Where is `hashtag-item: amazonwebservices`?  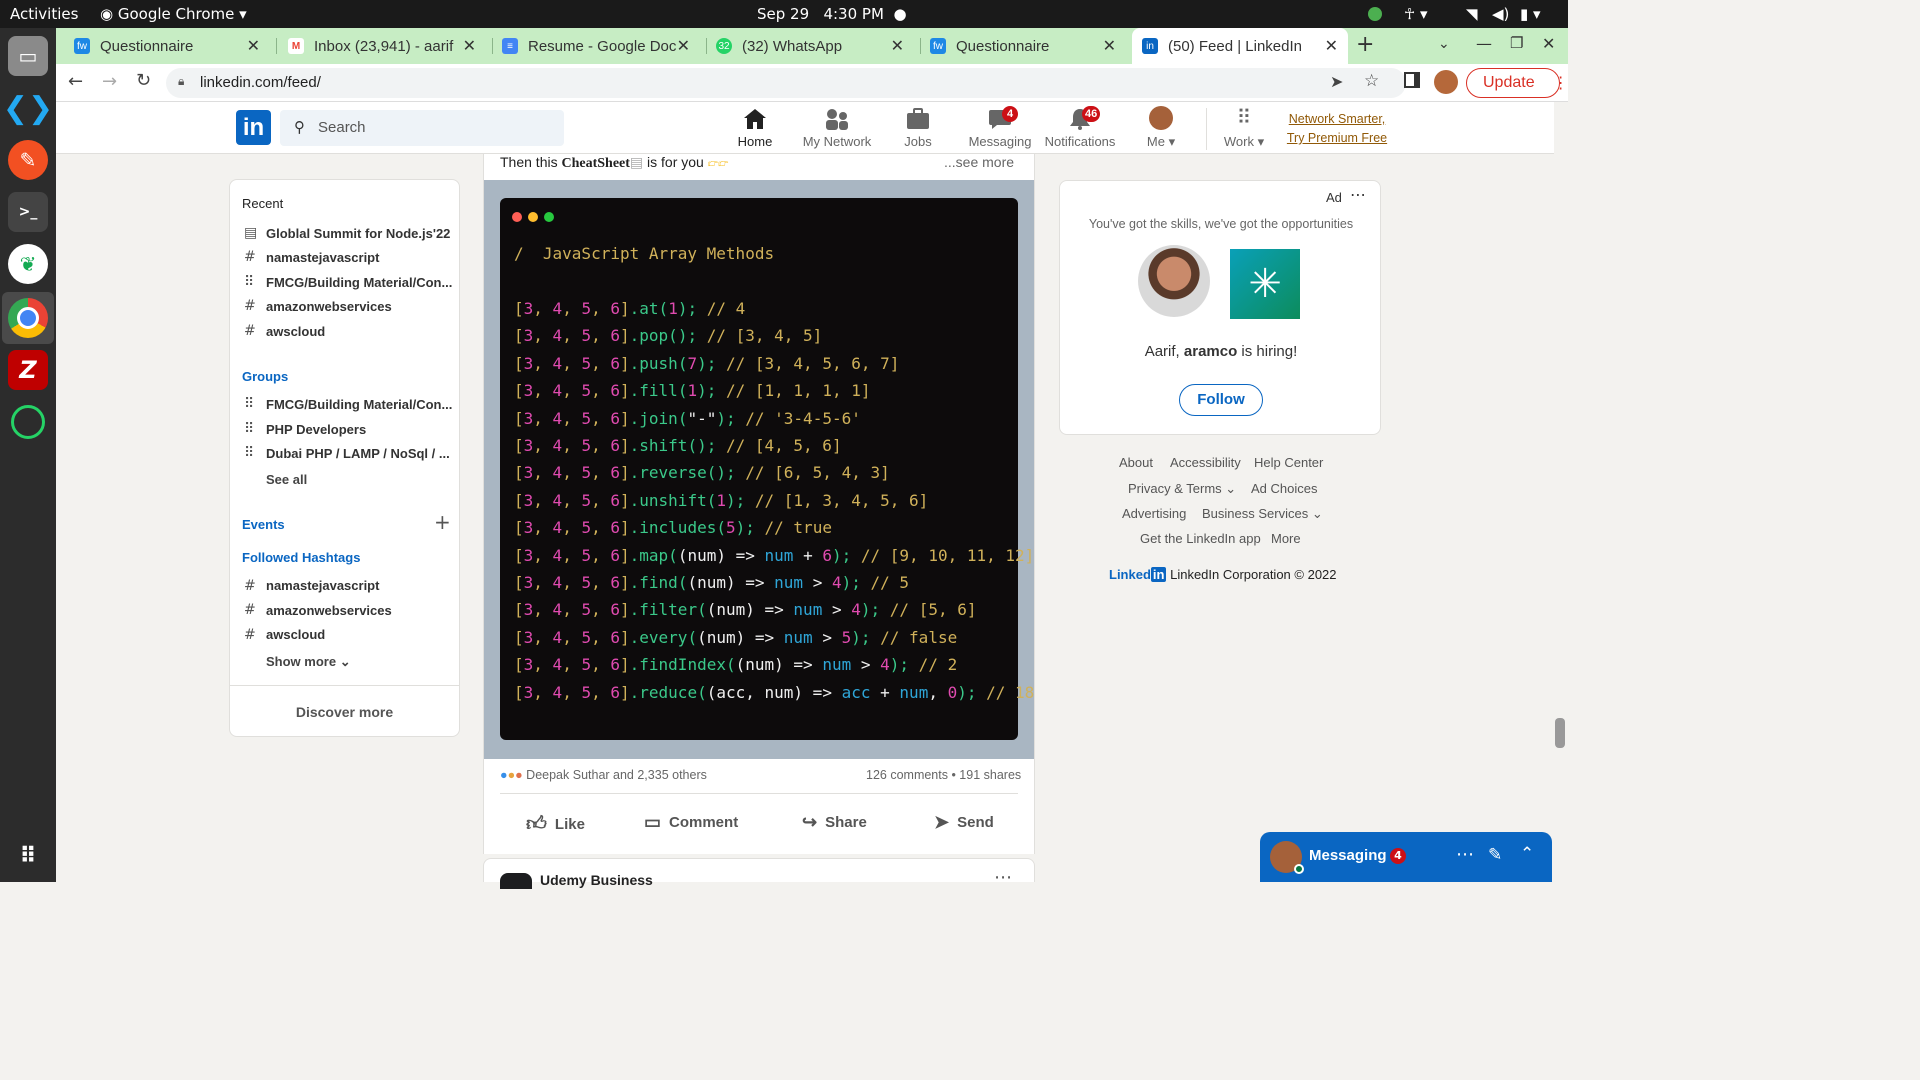
hashtag-item: amazonwebservices is located at coordinates (329, 610).